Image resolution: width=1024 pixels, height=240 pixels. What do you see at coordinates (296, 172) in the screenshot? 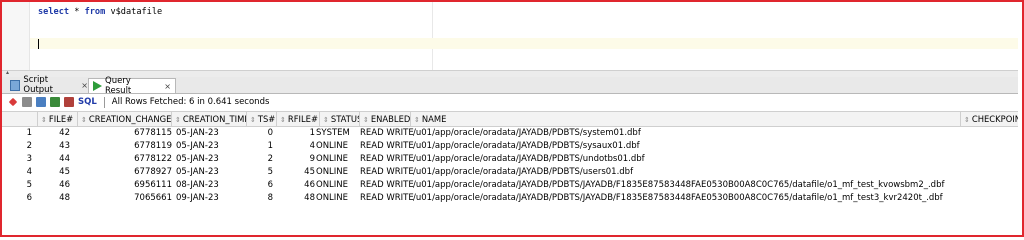
I see `rfile-cell: 45` at bounding box center [296, 172].